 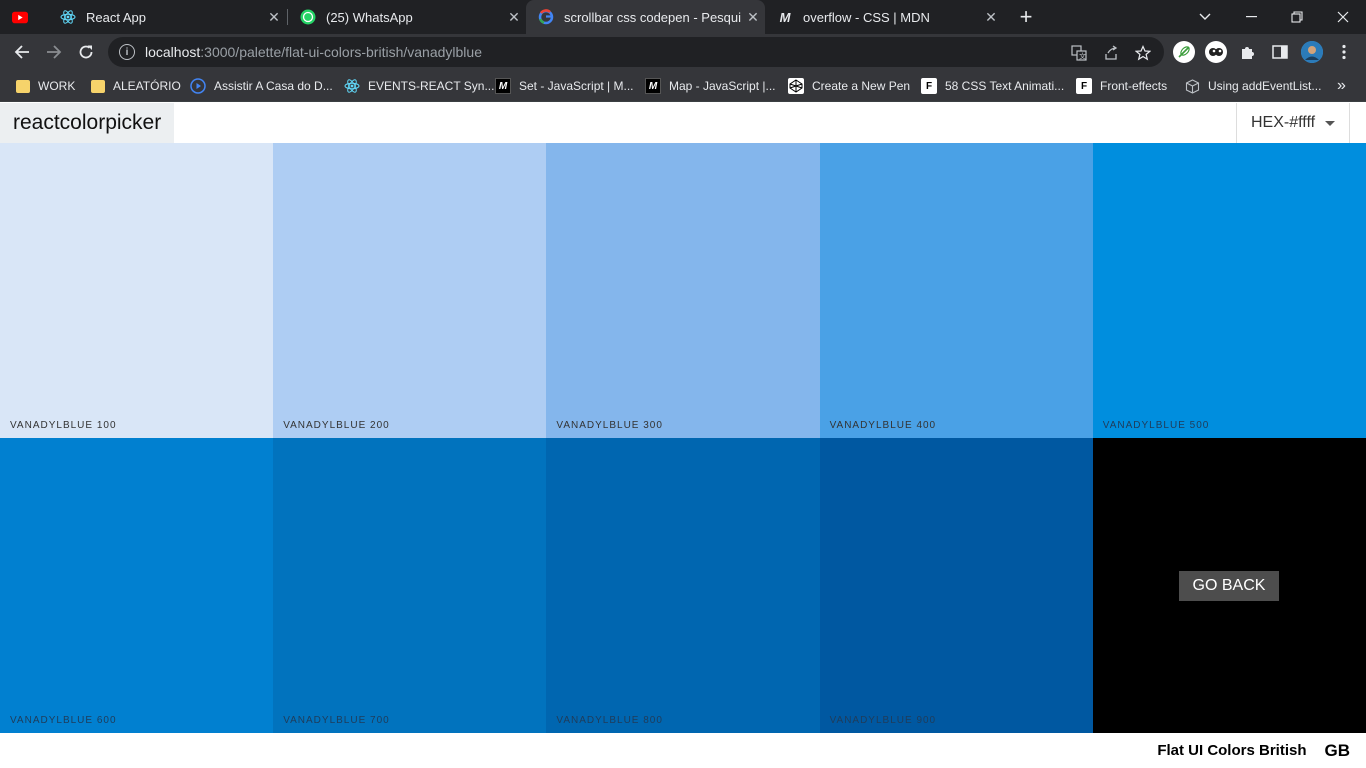 I want to click on tab-title: React App, so click(x=116, y=17).